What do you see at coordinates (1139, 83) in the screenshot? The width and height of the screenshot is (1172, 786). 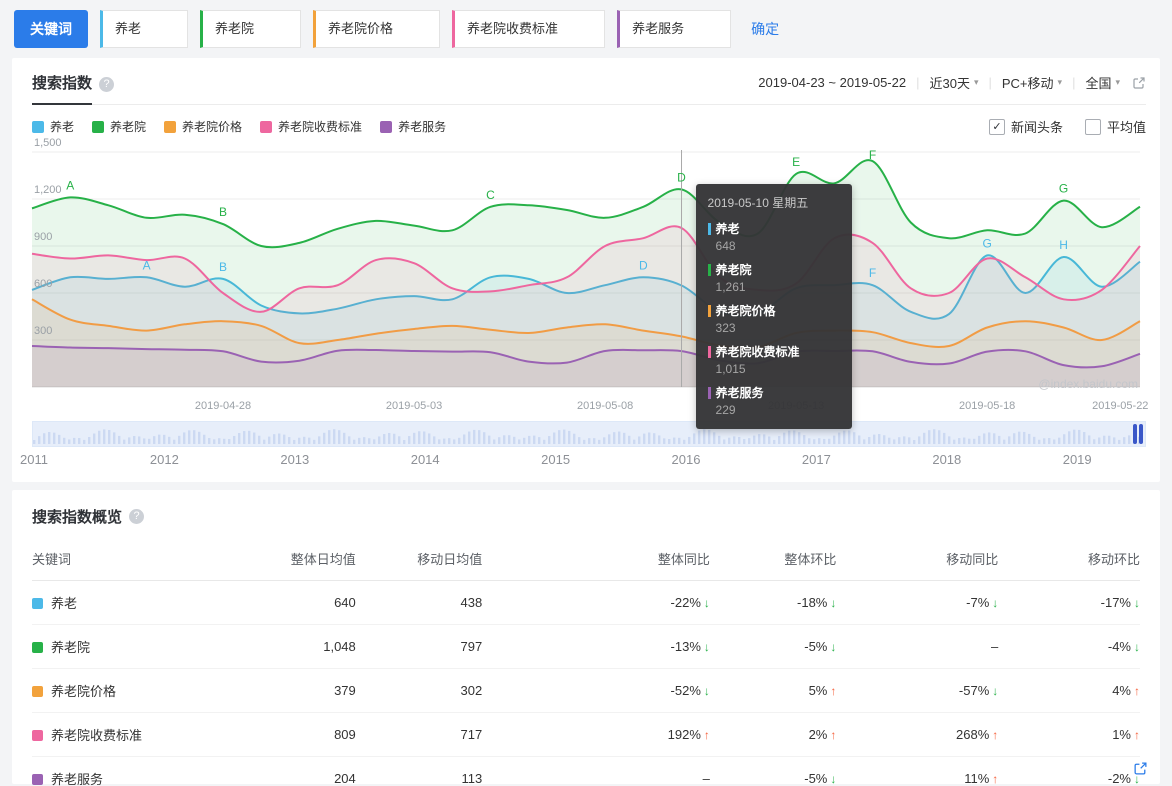 I see `open-in-new-icon` at bounding box center [1139, 83].